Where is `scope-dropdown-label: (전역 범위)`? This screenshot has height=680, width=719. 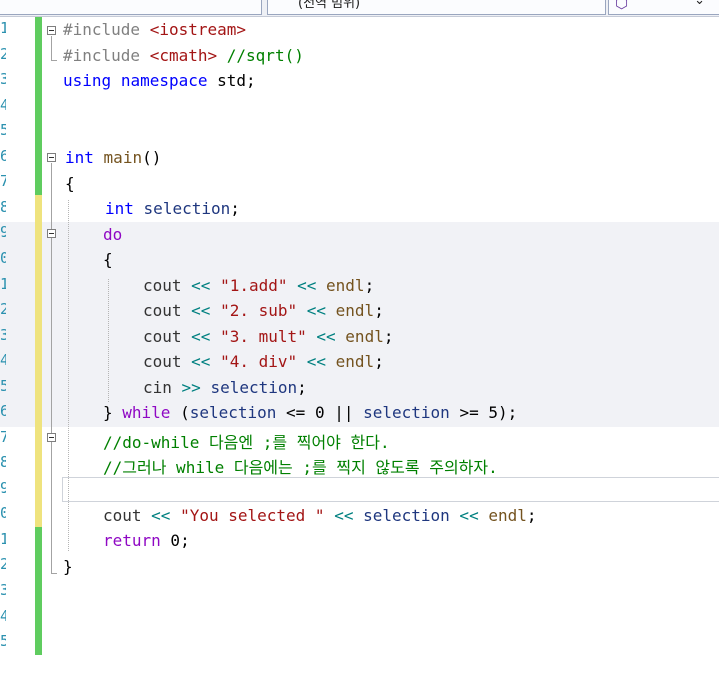 scope-dropdown-label: (전역 범위) is located at coordinates (329, 5).